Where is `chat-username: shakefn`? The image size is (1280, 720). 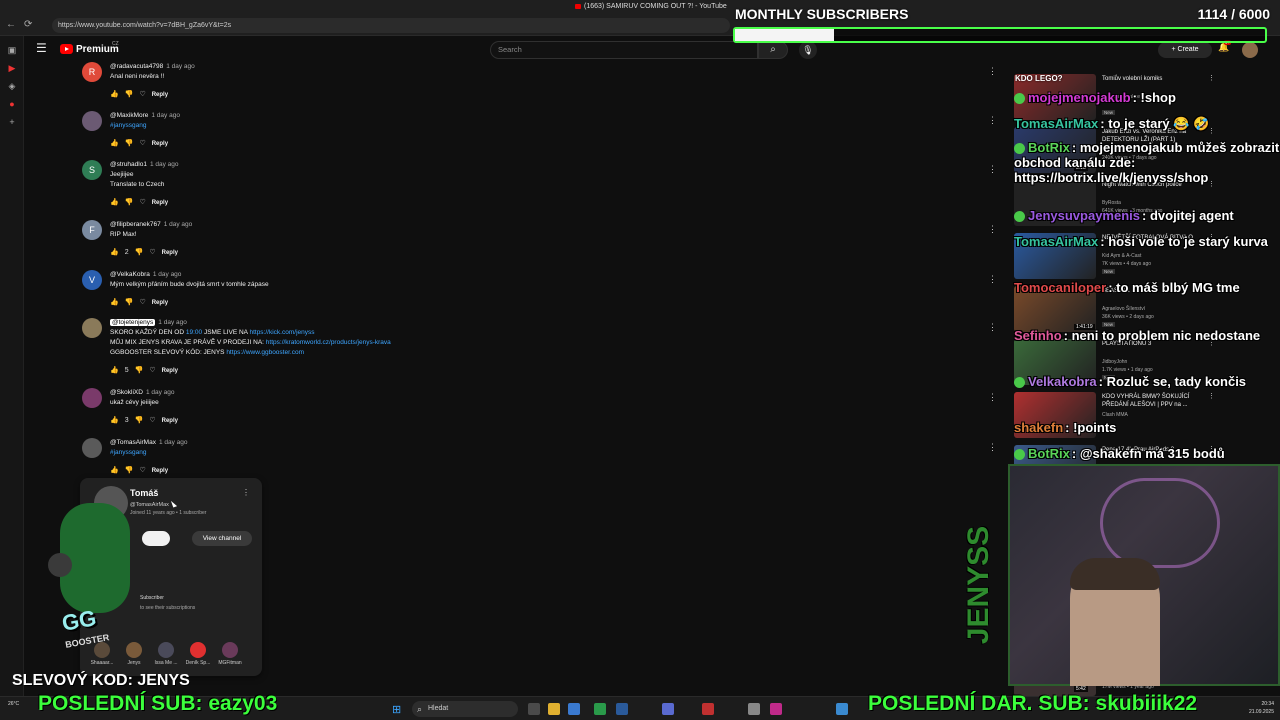
chat-username: shakefn is located at coordinates (1038, 427).